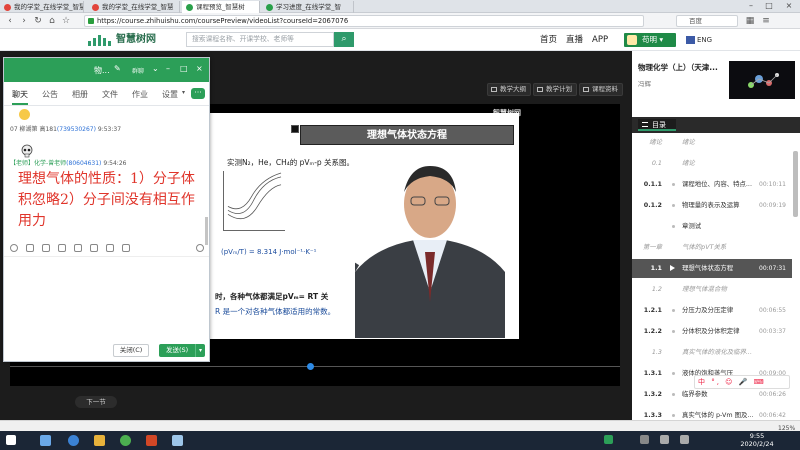 This screenshot has width=800, height=450. Describe the element at coordinates (170, 94) in the screenshot. I see `tab-settings: 设置` at that location.